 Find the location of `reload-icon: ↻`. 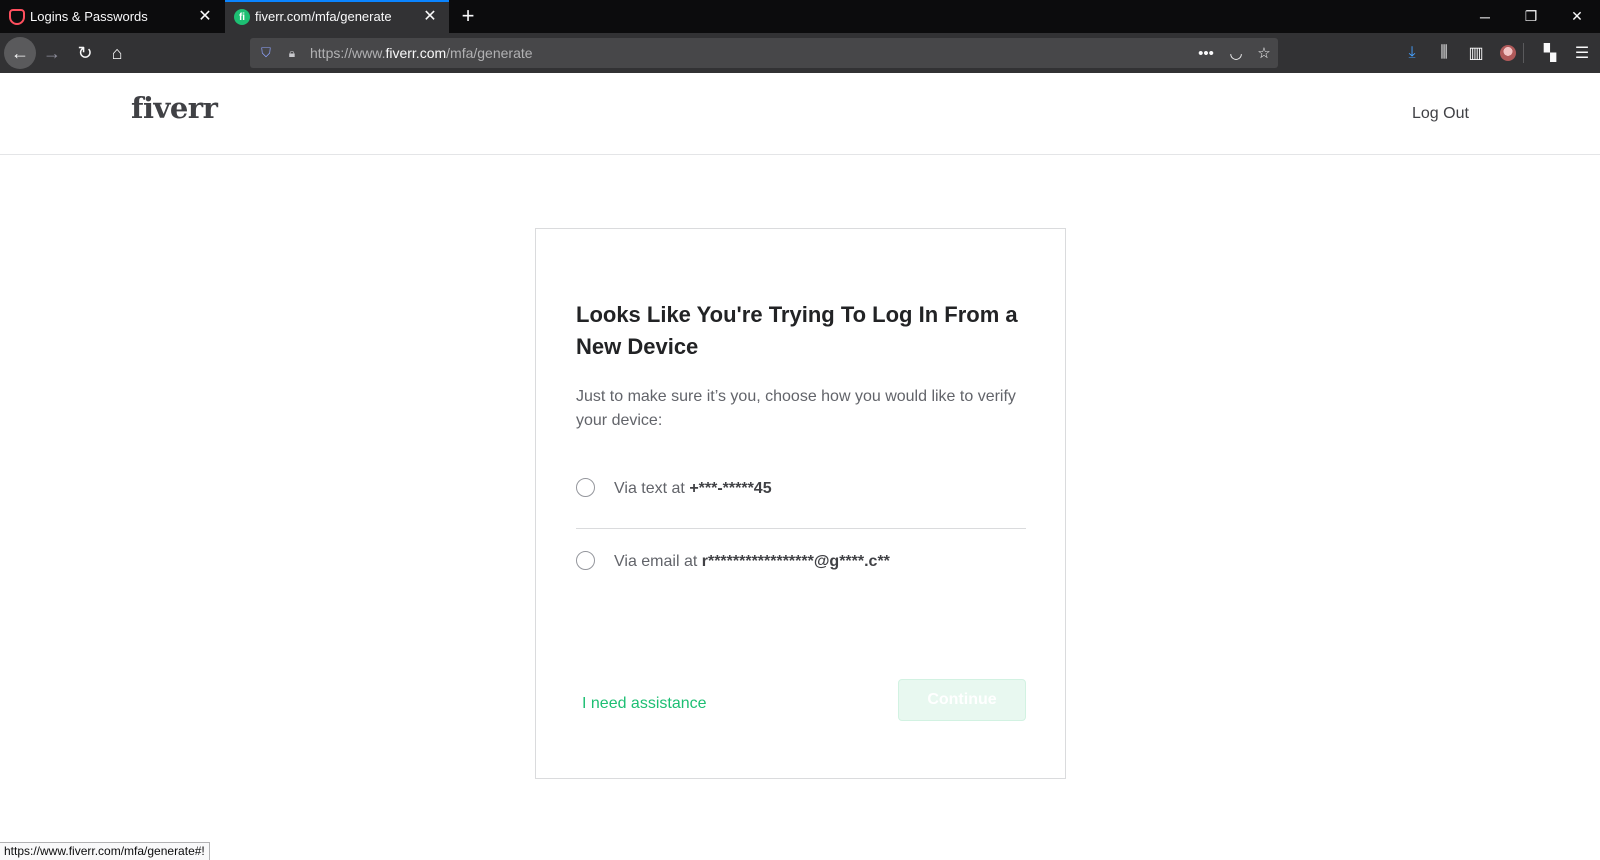

reload-icon: ↻ is located at coordinates (85, 53).